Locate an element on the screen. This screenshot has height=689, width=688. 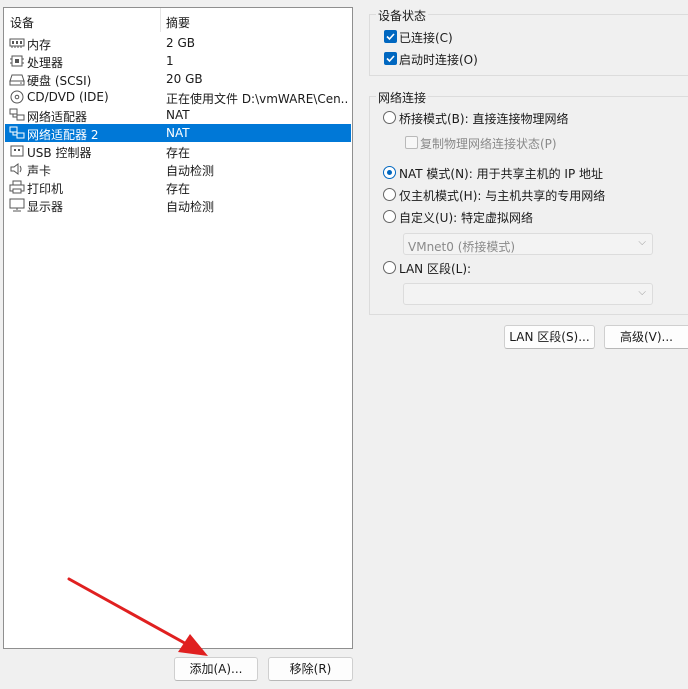
usb-icon is located at coordinates (17, 151).